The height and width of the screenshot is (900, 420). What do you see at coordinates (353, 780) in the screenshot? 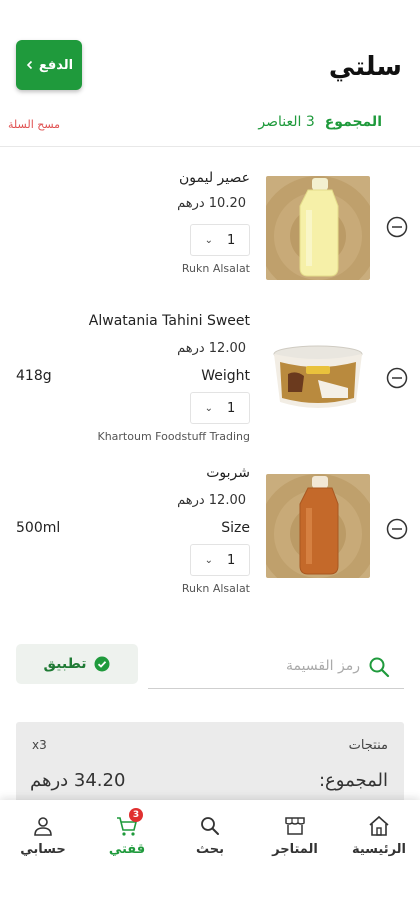
I see `summary-total-label: المجموع:` at bounding box center [353, 780].